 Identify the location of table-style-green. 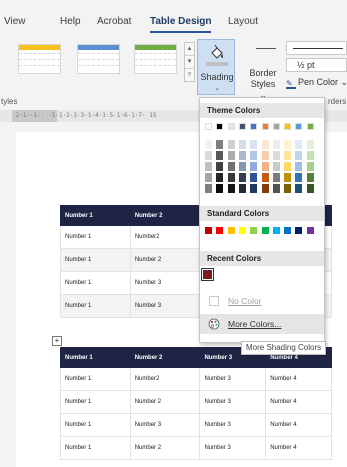
(155, 59).